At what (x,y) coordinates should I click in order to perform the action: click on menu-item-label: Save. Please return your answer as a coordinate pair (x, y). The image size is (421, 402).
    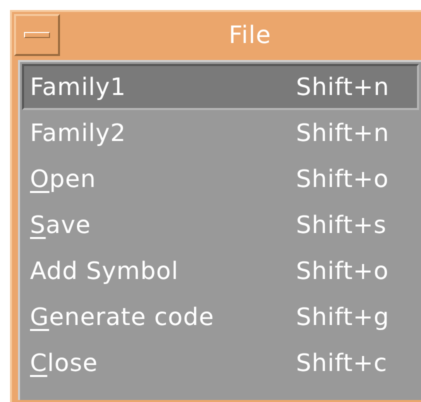
    Looking at the image, I should click on (60, 225).